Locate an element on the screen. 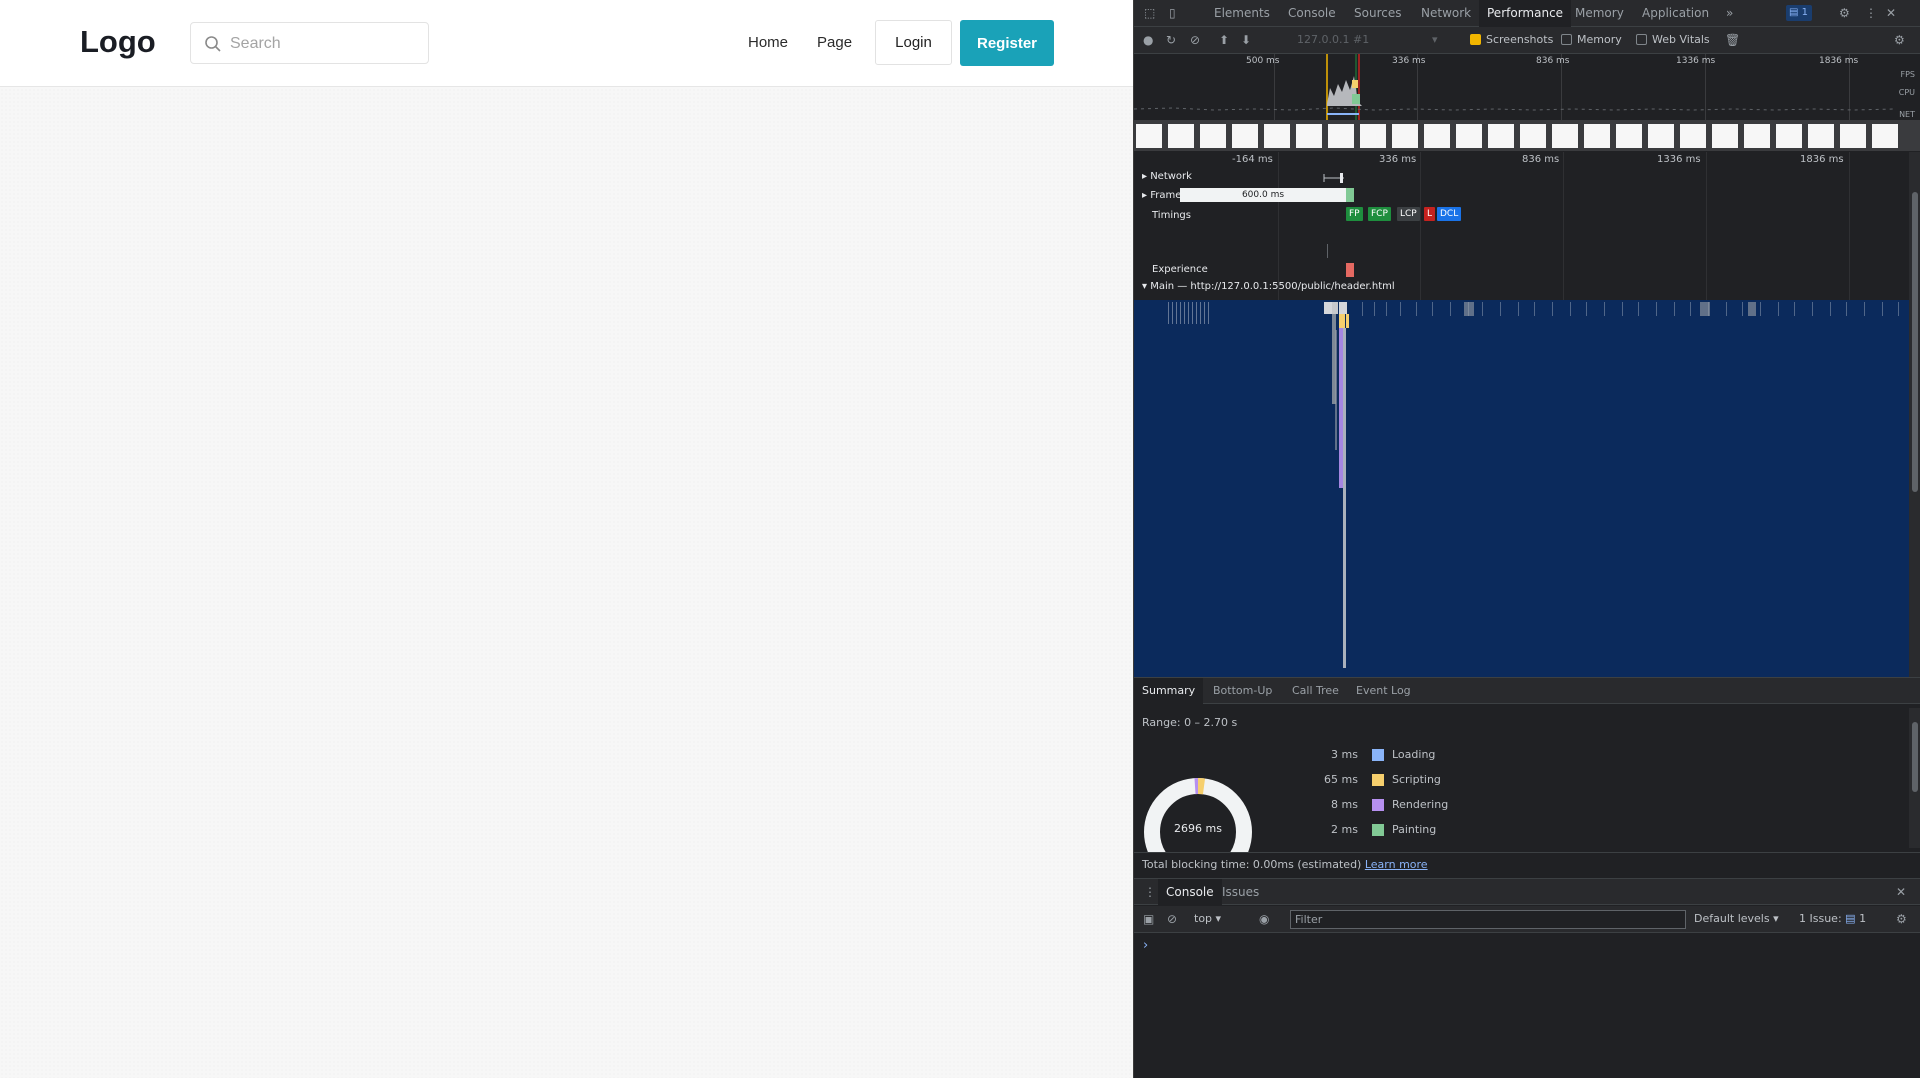  timings-track-label: Timings is located at coordinates (1171, 215).